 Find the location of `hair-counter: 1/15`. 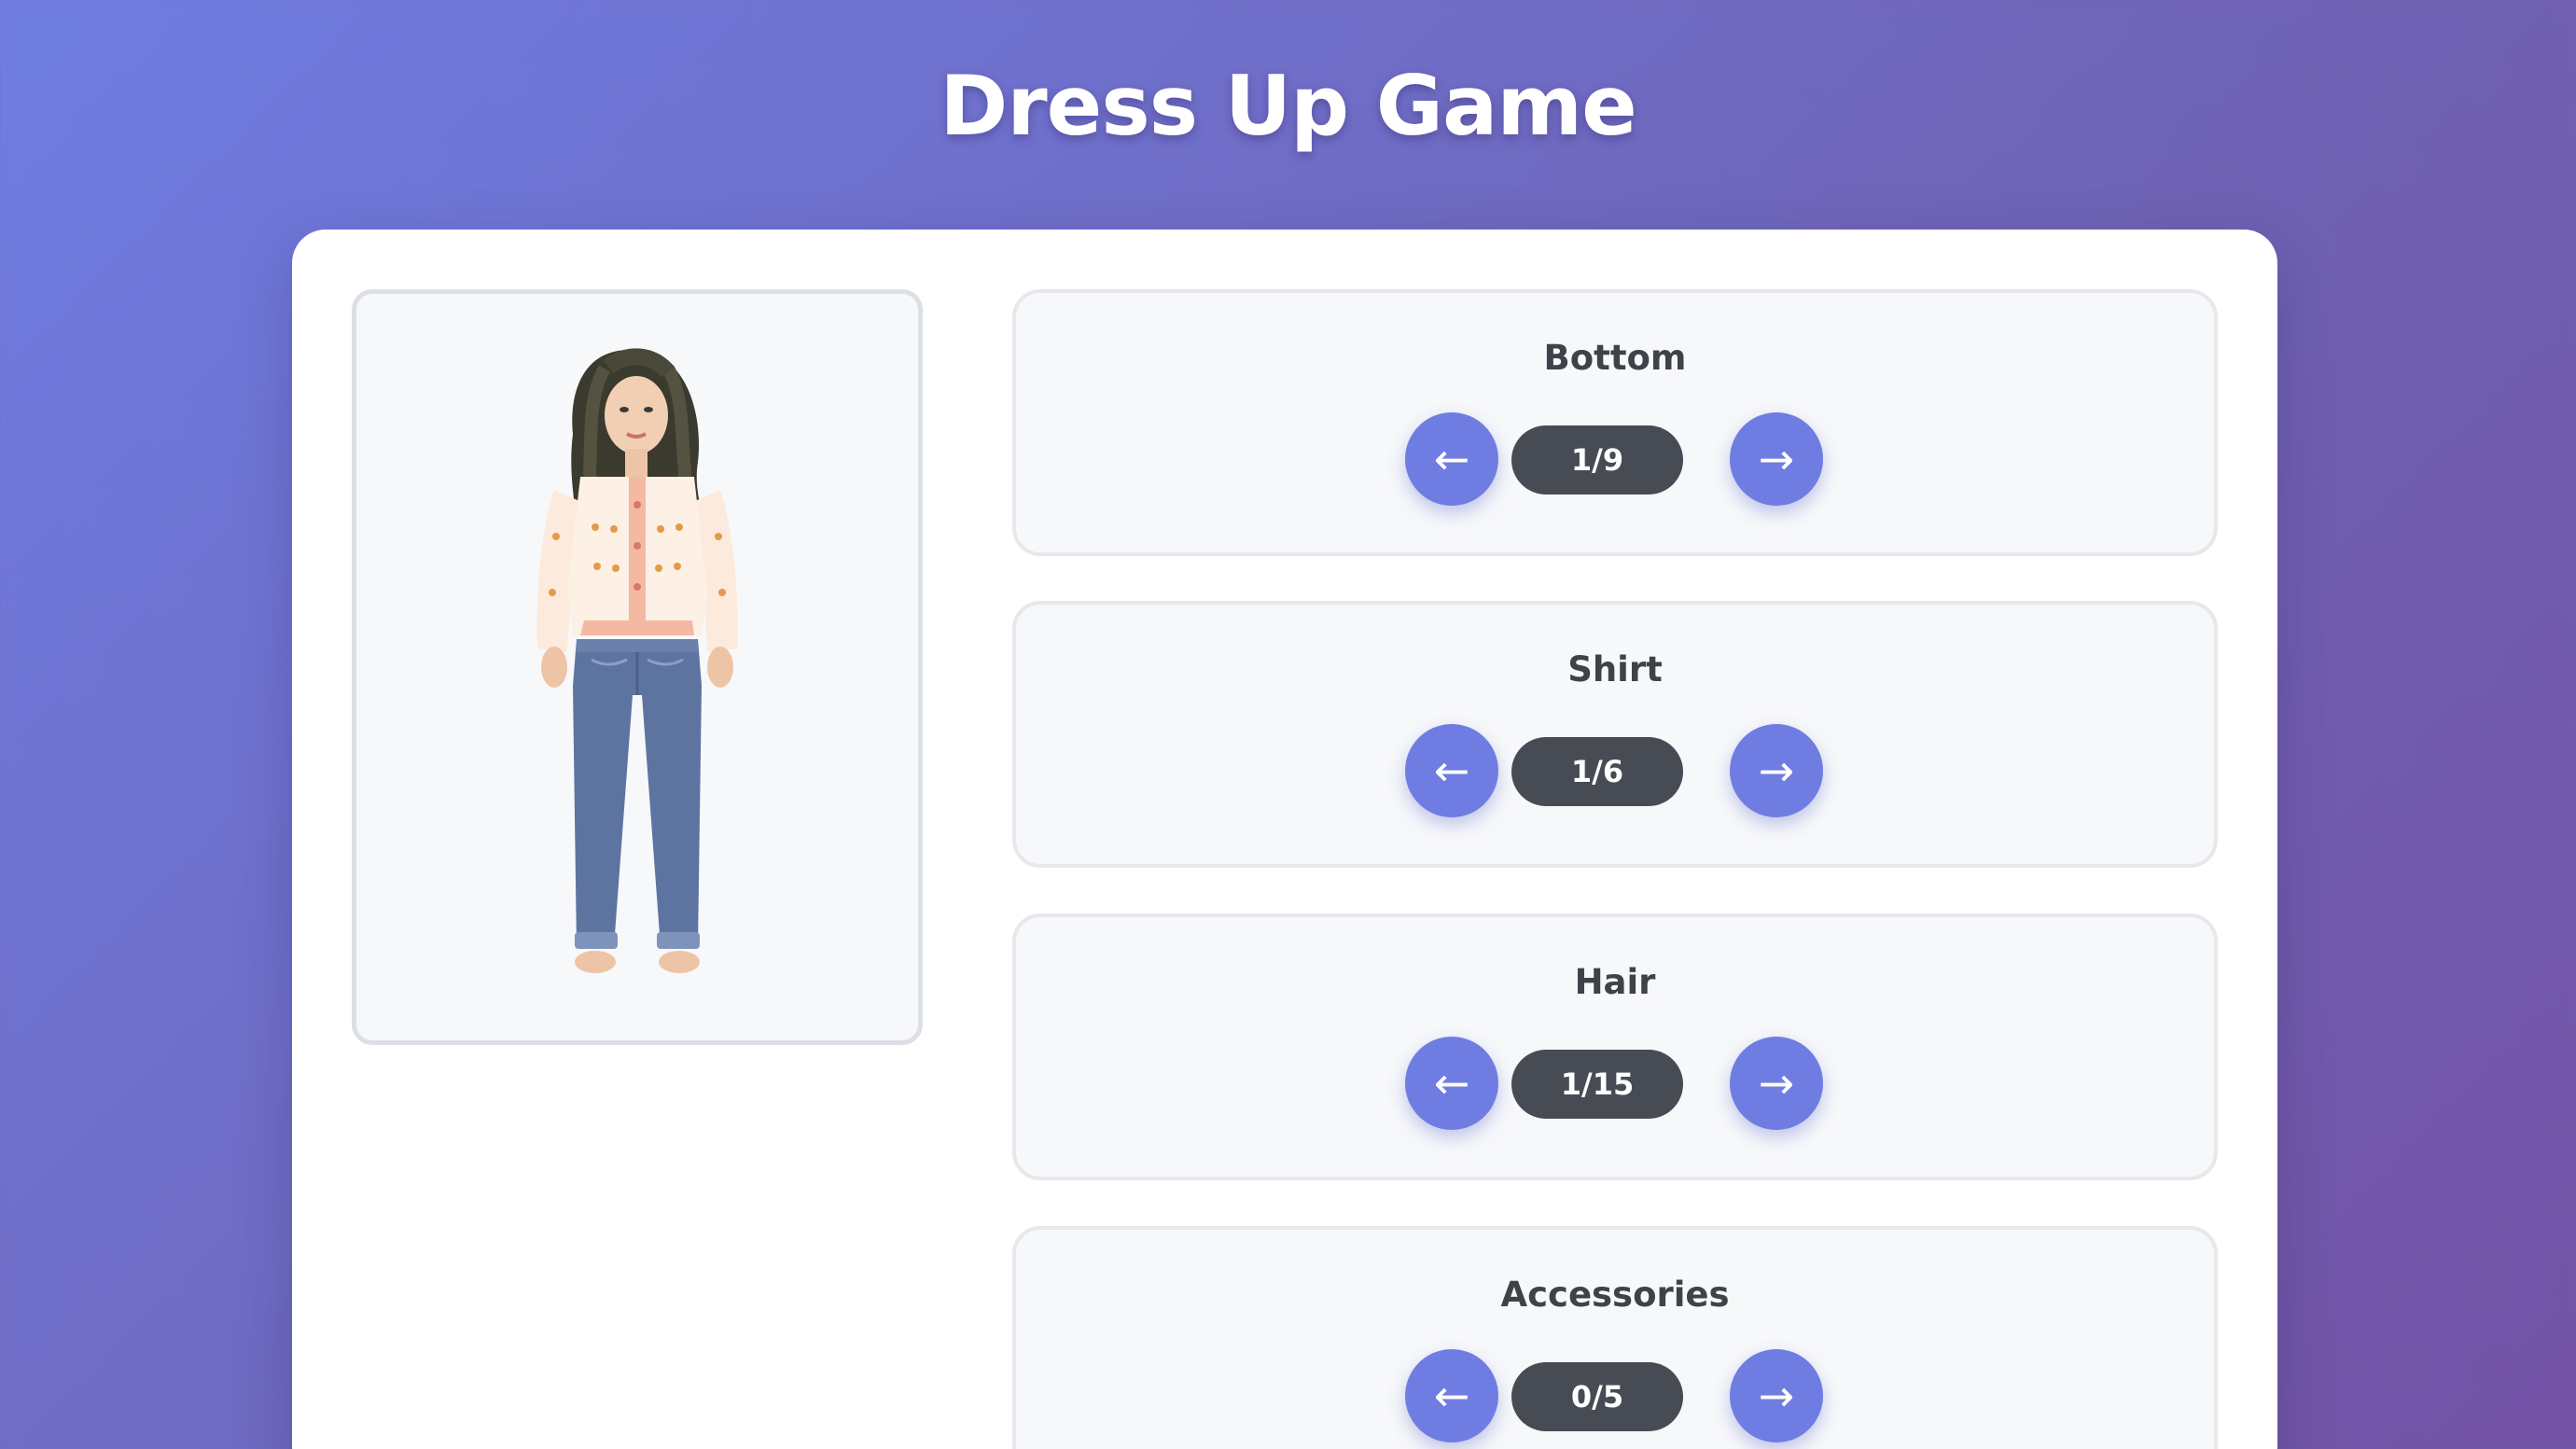

hair-counter: 1/15 is located at coordinates (1597, 1084).